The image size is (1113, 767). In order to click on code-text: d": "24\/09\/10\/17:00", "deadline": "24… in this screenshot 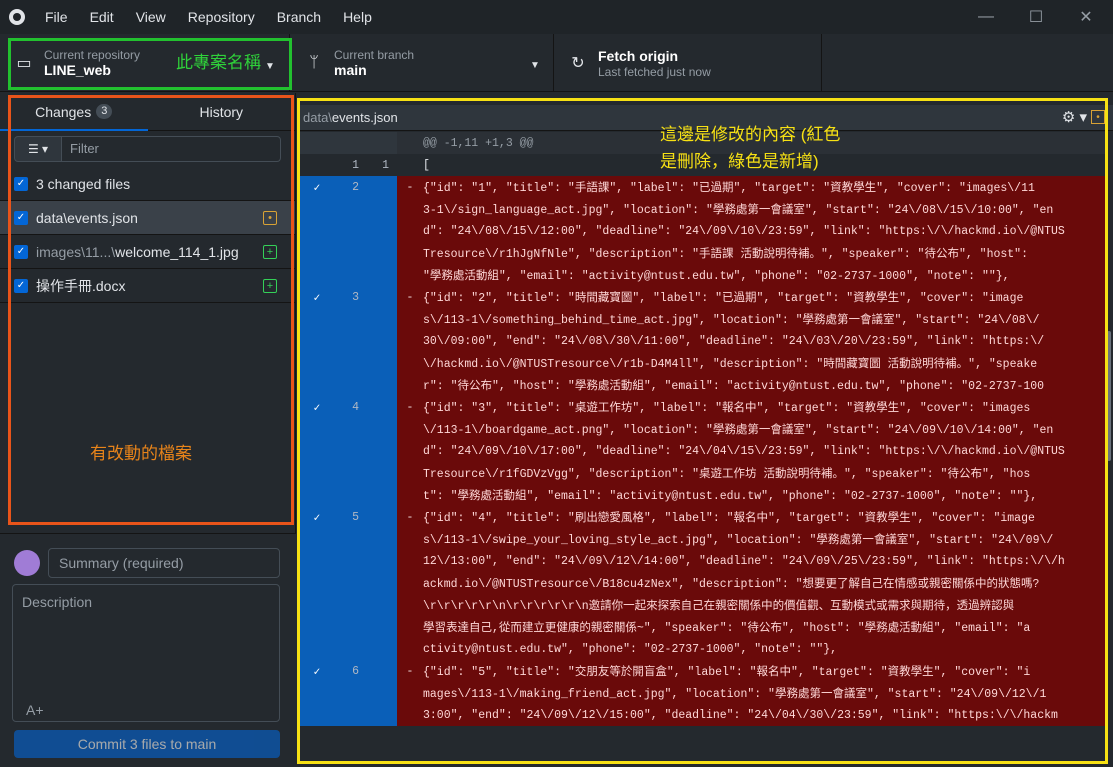, I will do `click(744, 451)`.